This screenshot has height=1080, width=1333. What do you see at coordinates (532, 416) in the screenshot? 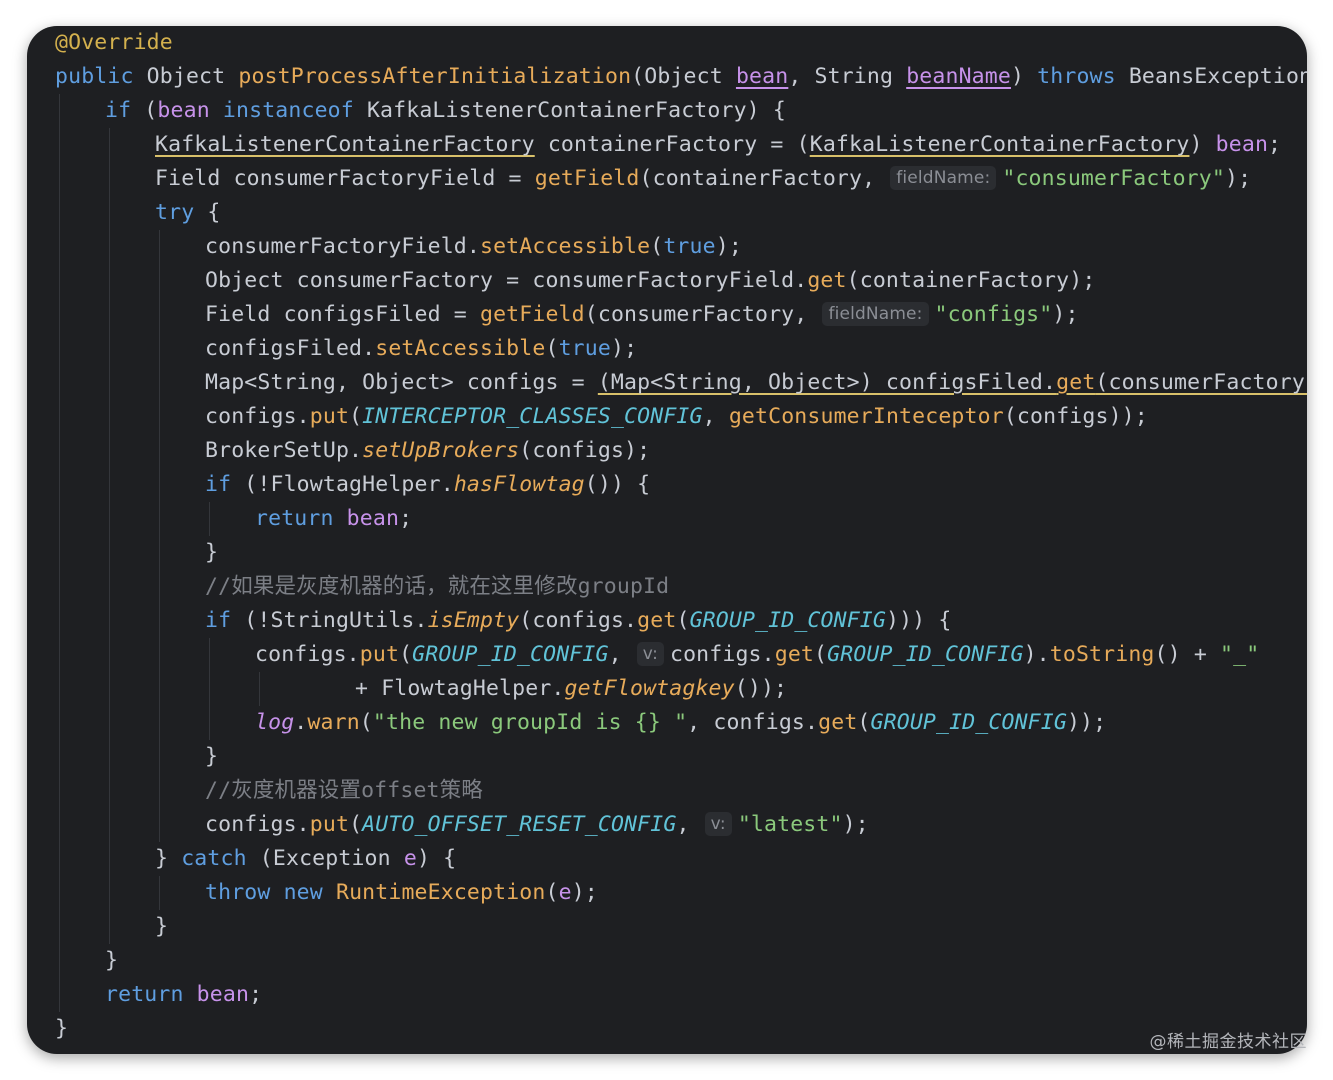
I see `code-token: INTERCEPTOR_CLASSES_CONFIG` at bounding box center [532, 416].